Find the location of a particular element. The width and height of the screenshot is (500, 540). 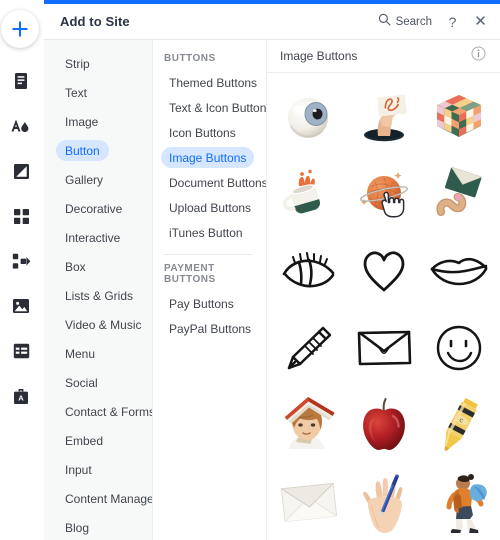

category-item-strip: Strip is located at coordinates (98, 63).